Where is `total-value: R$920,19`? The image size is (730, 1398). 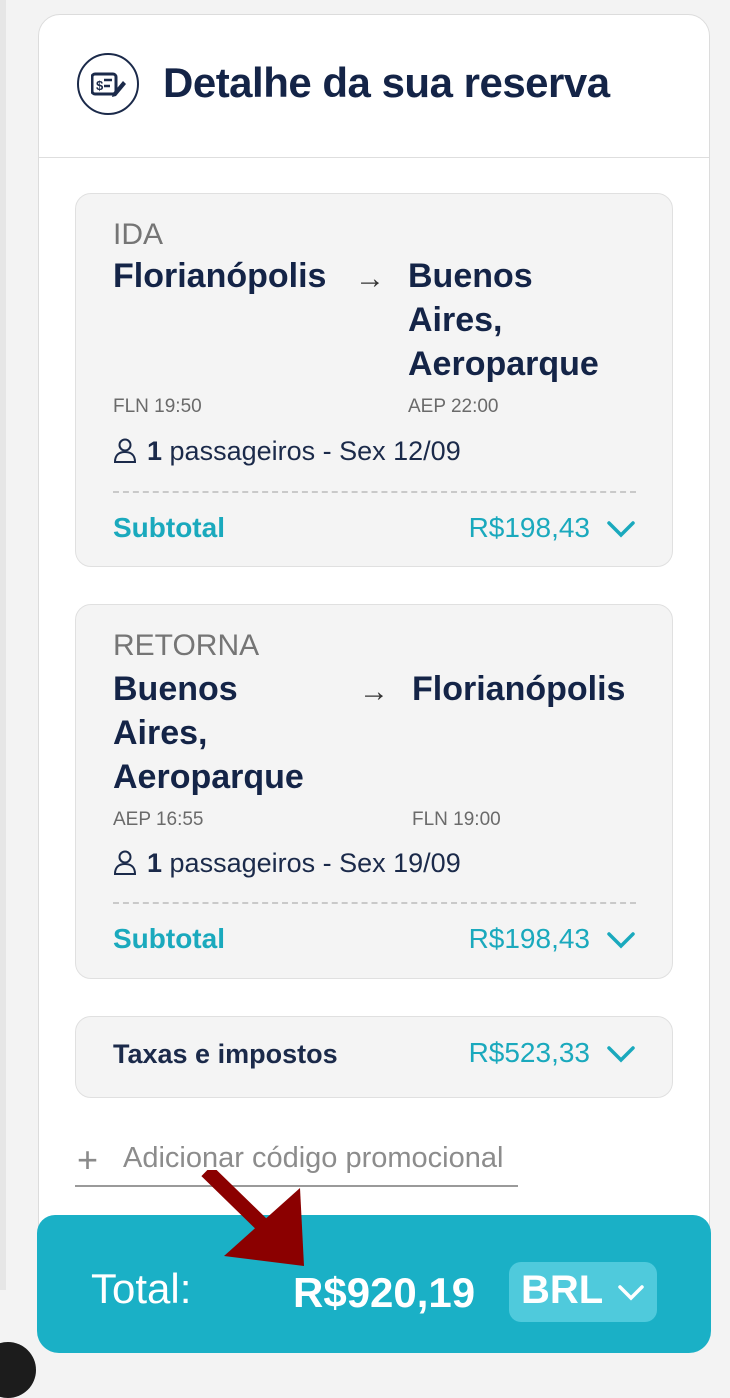
total-value: R$920,19 is located at coordinates (384, 1292).